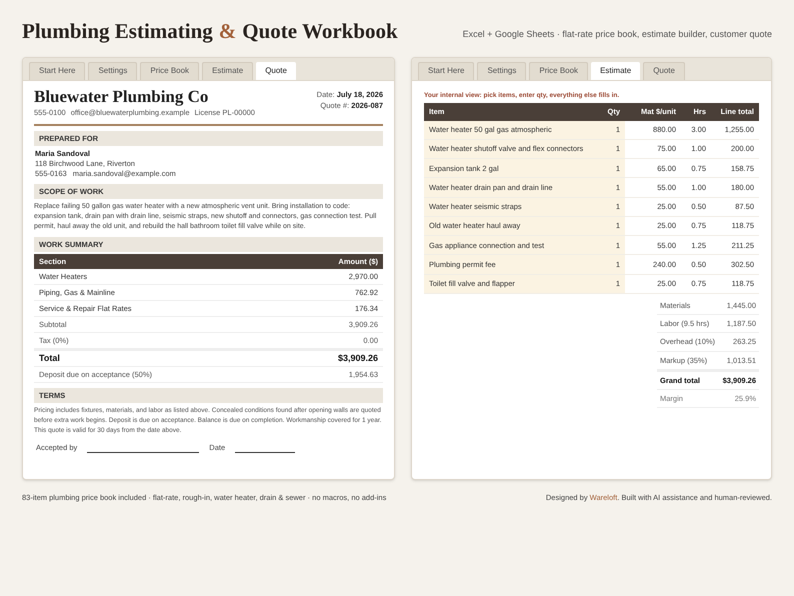  Describe the element at coordinates (617, 34) in the screenshot. I see `page-subtitle: Excel + Google Sheets · flat-rate price book, estimate builder, customer quote` at that location.